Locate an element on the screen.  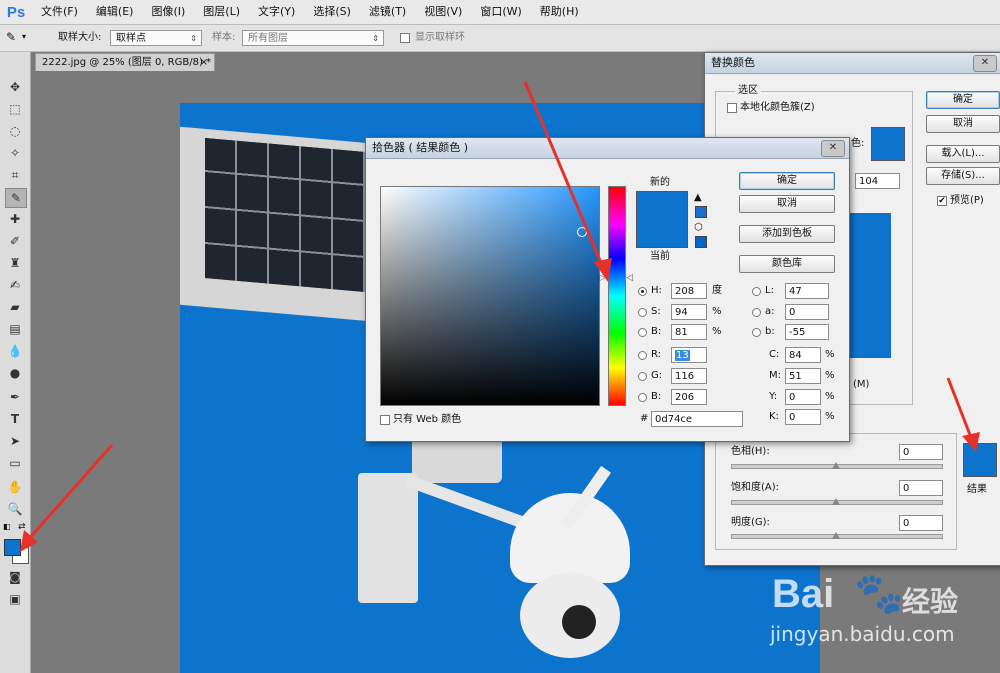
arrow-head-result-swatch is located at coordinates (971, 442).